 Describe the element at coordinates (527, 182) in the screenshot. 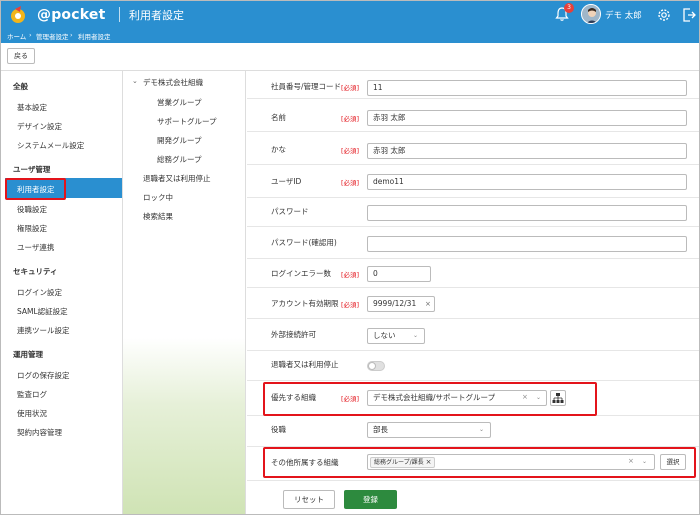

I see `user-id-input: demo11` at that location.